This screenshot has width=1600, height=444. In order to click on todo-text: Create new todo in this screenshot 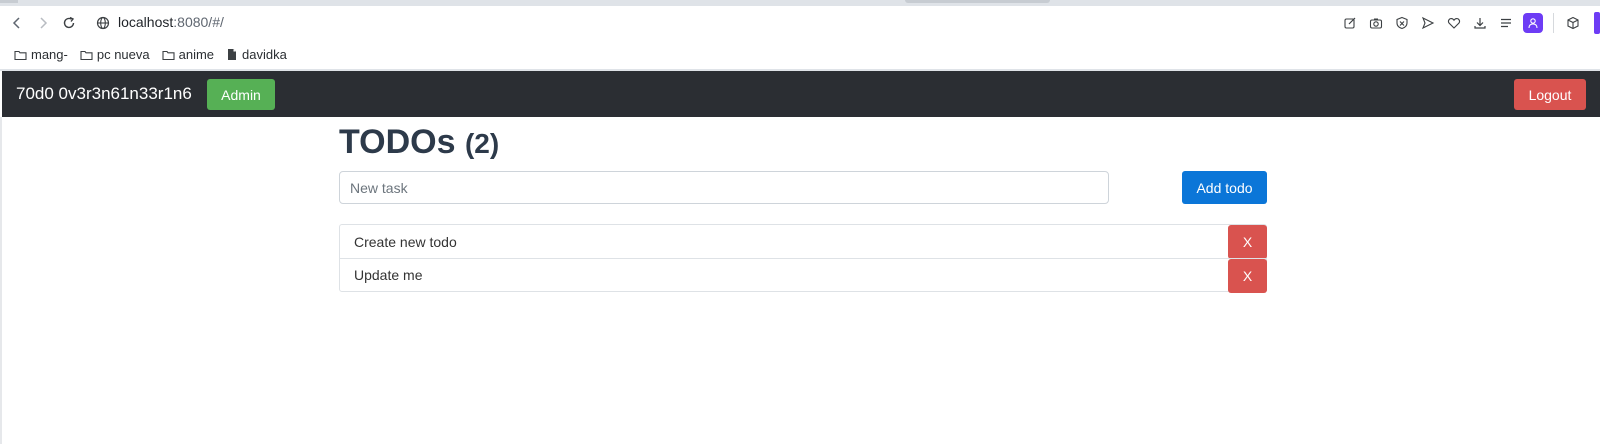, I will do `click(405, 241)`.